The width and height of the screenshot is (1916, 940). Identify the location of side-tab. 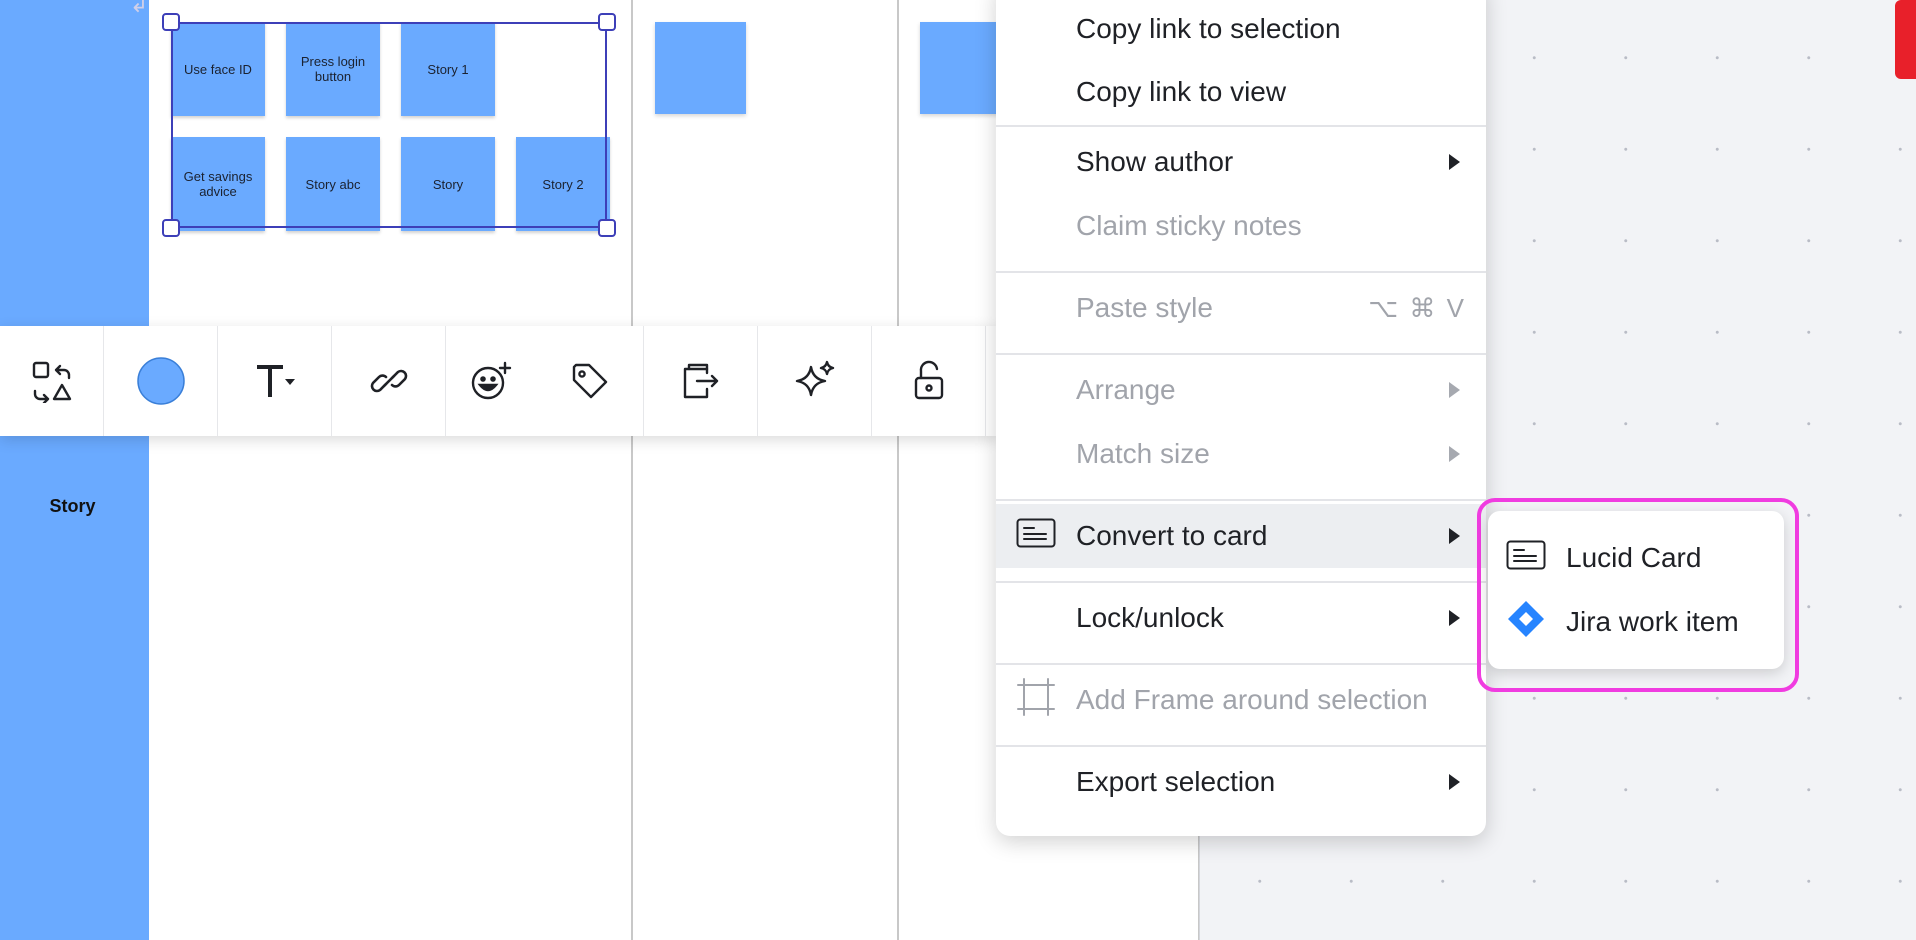
(1905, 39).